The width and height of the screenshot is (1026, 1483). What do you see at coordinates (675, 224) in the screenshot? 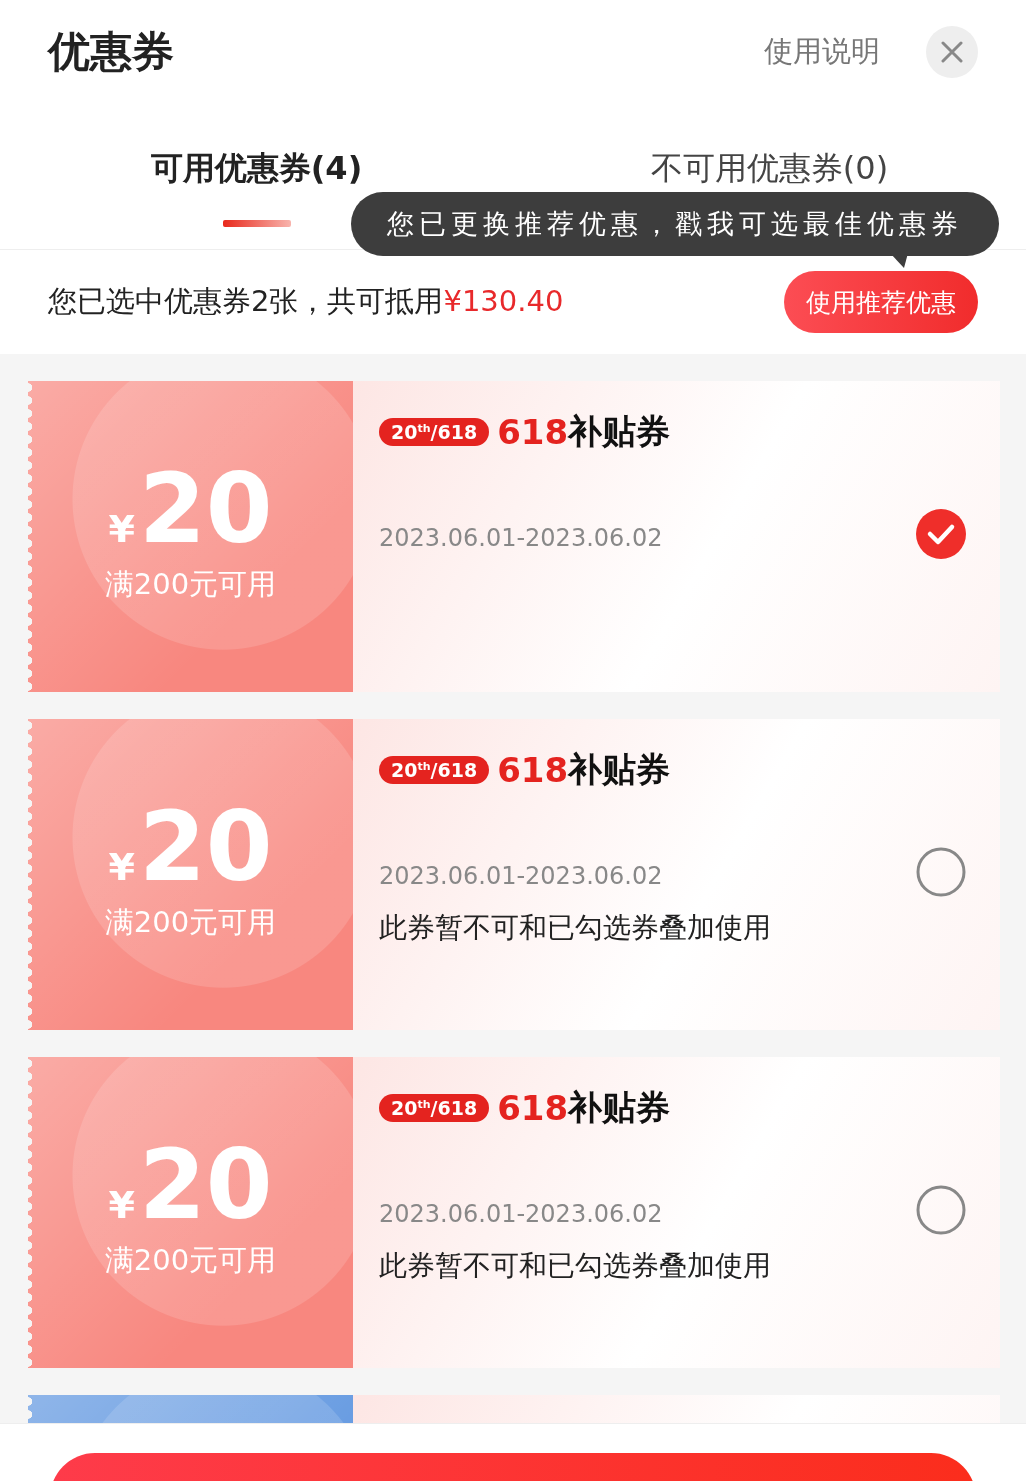
I see `tooltip: 您已更换推荐优惠，戳我可选最佳优惠券` at bounding box center [675, 224].